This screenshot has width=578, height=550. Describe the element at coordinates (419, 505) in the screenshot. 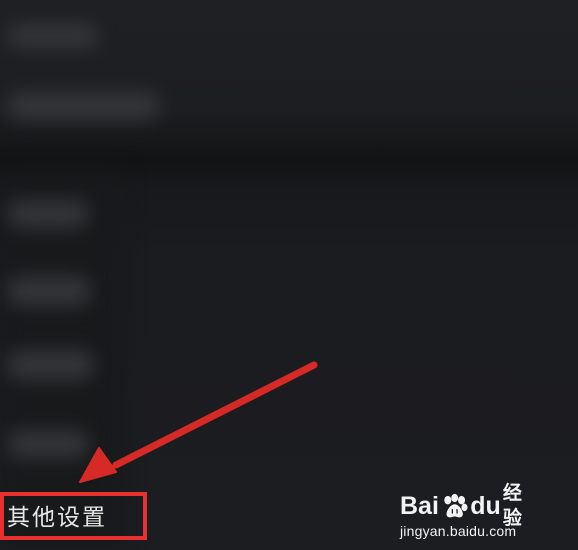

I see `watermark-brand-bai: Bai` at that location.